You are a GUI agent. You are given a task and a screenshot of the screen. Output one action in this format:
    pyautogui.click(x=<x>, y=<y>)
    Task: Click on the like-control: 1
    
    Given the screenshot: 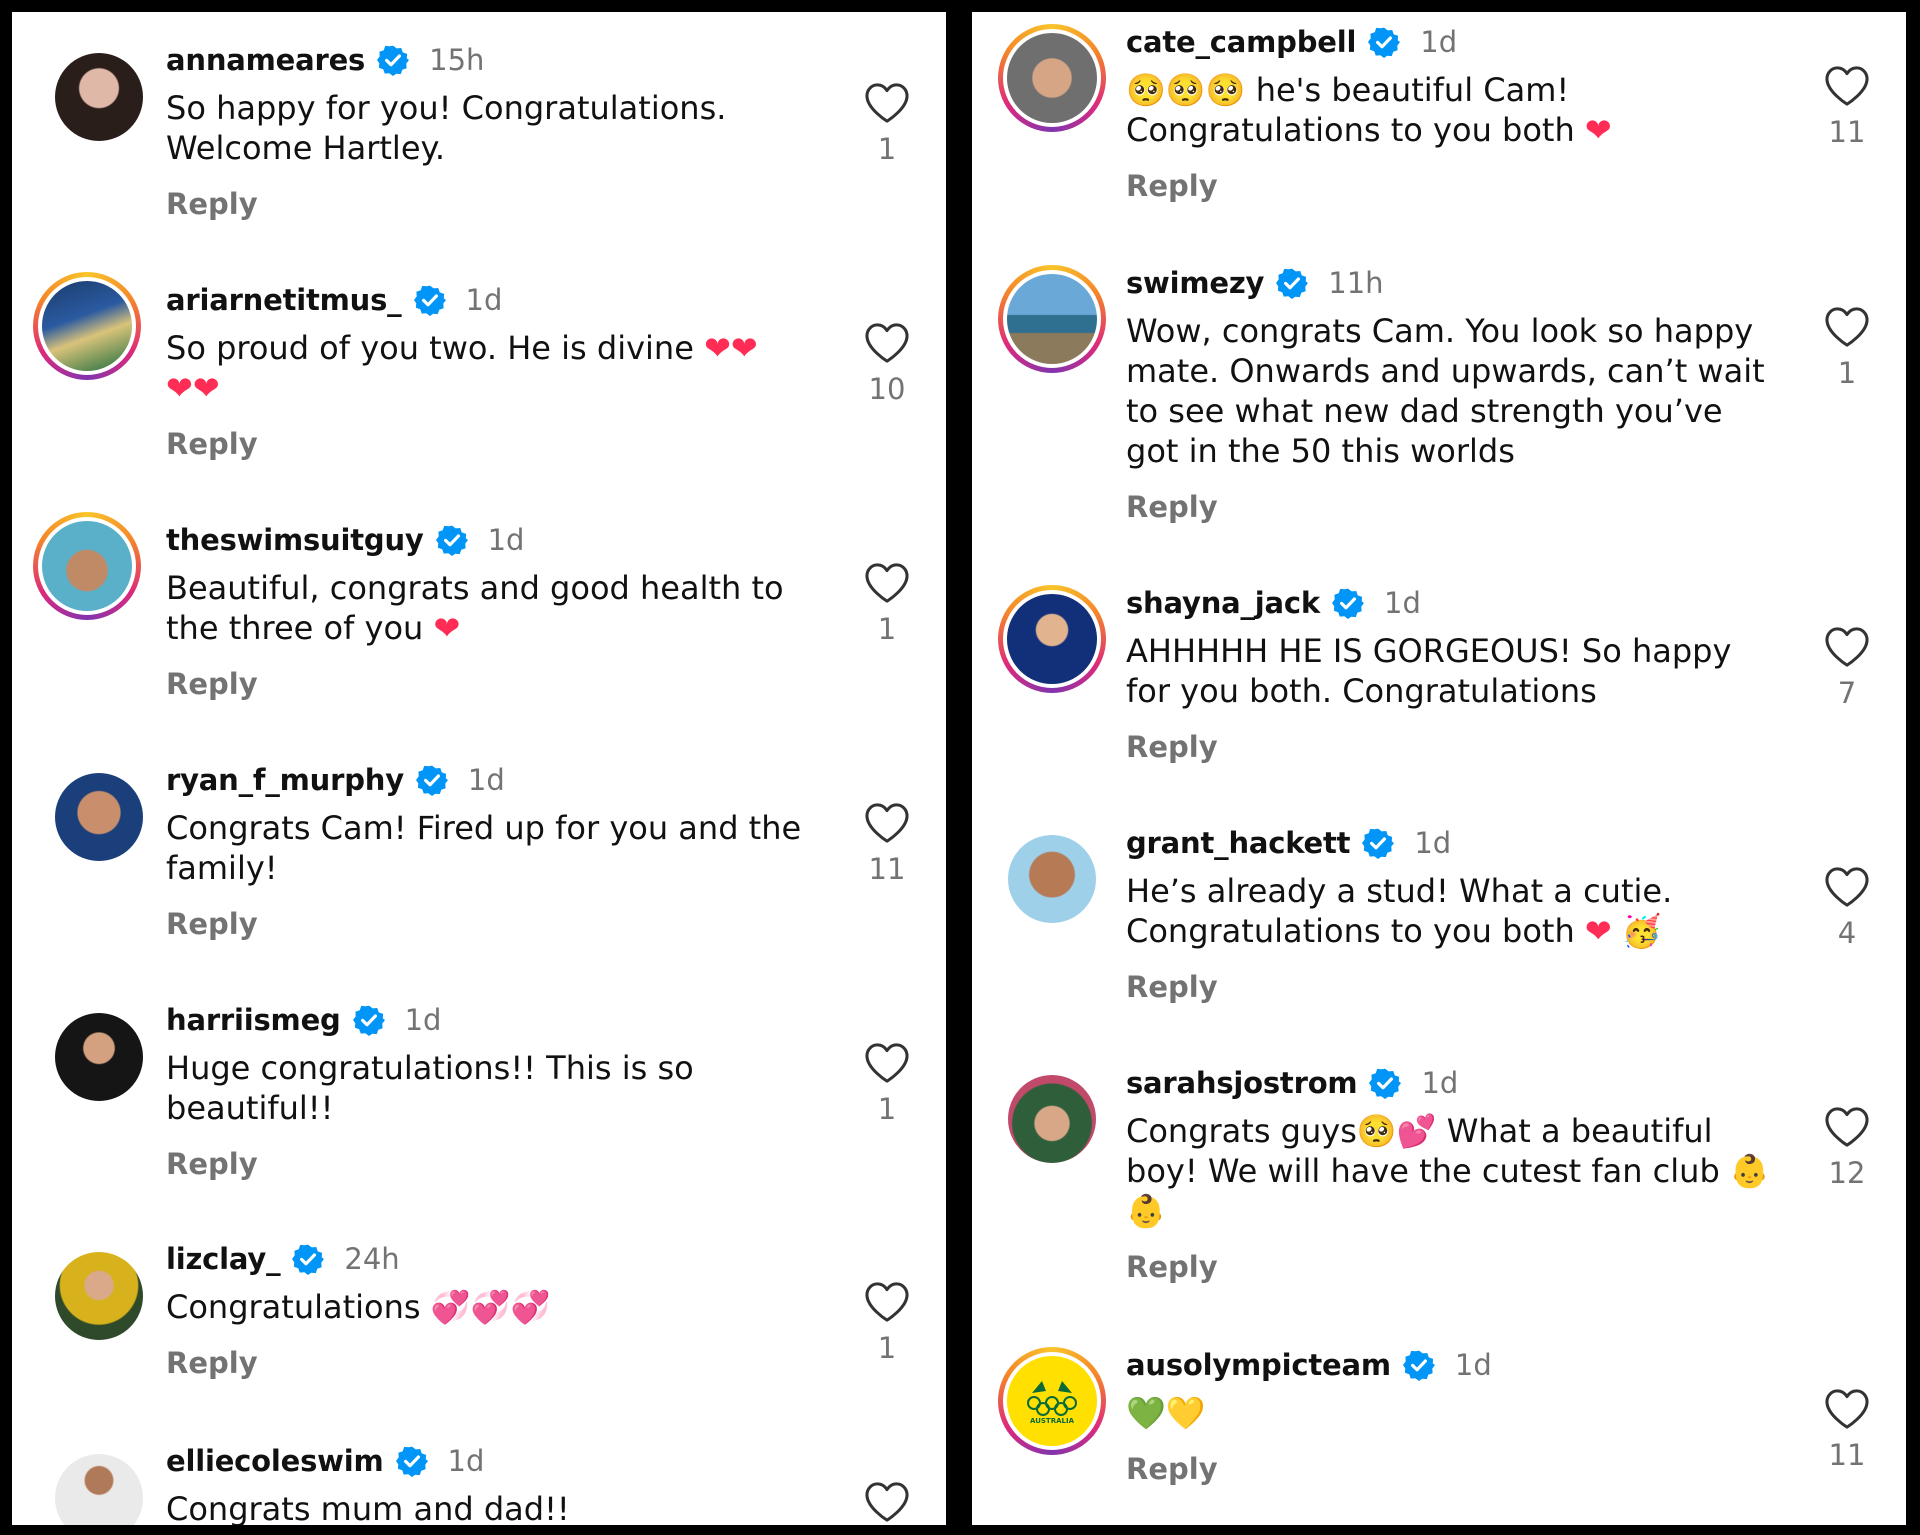 What is the action you would take?
    pyautogui.click(x=887, y=1084)
    